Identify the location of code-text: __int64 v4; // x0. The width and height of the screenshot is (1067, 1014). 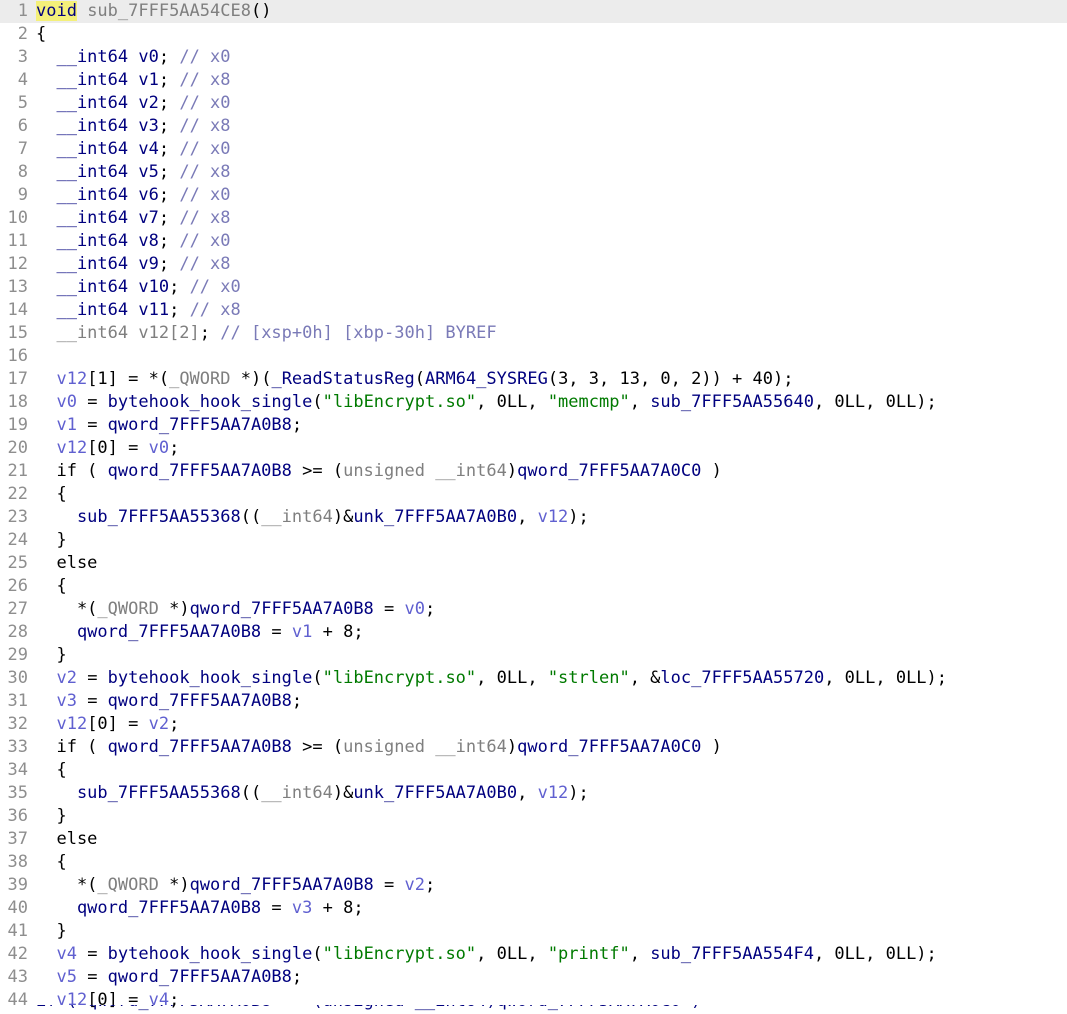
(133, 149).